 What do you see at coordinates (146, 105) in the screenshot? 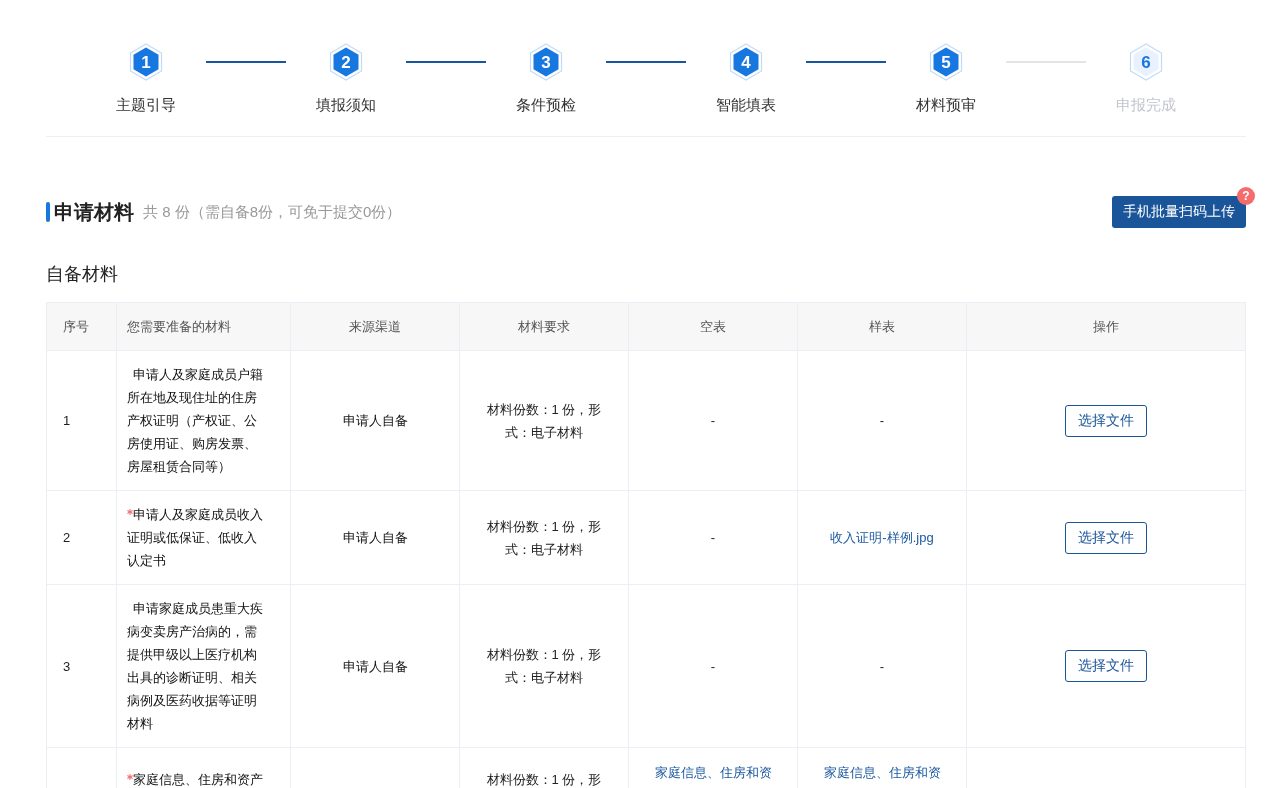
I see `step-label: 主题引导` at bounding box center [146, 105].